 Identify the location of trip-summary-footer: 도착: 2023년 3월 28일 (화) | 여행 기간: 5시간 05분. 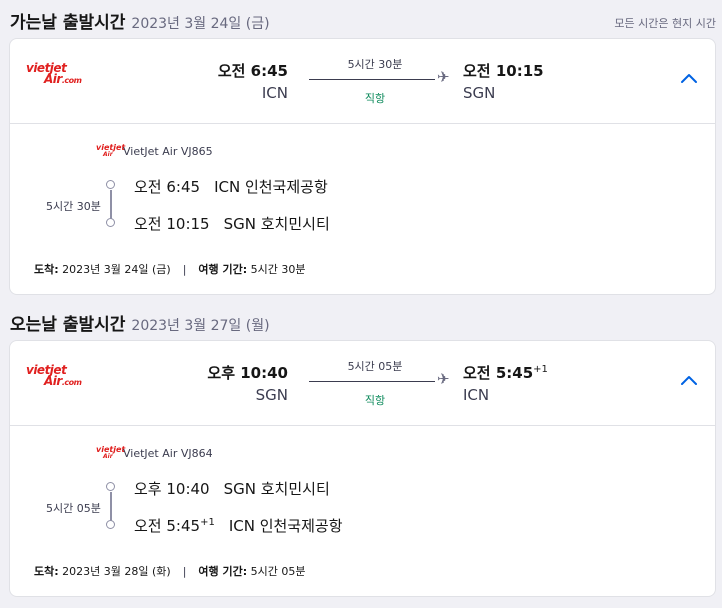
(170, 571).